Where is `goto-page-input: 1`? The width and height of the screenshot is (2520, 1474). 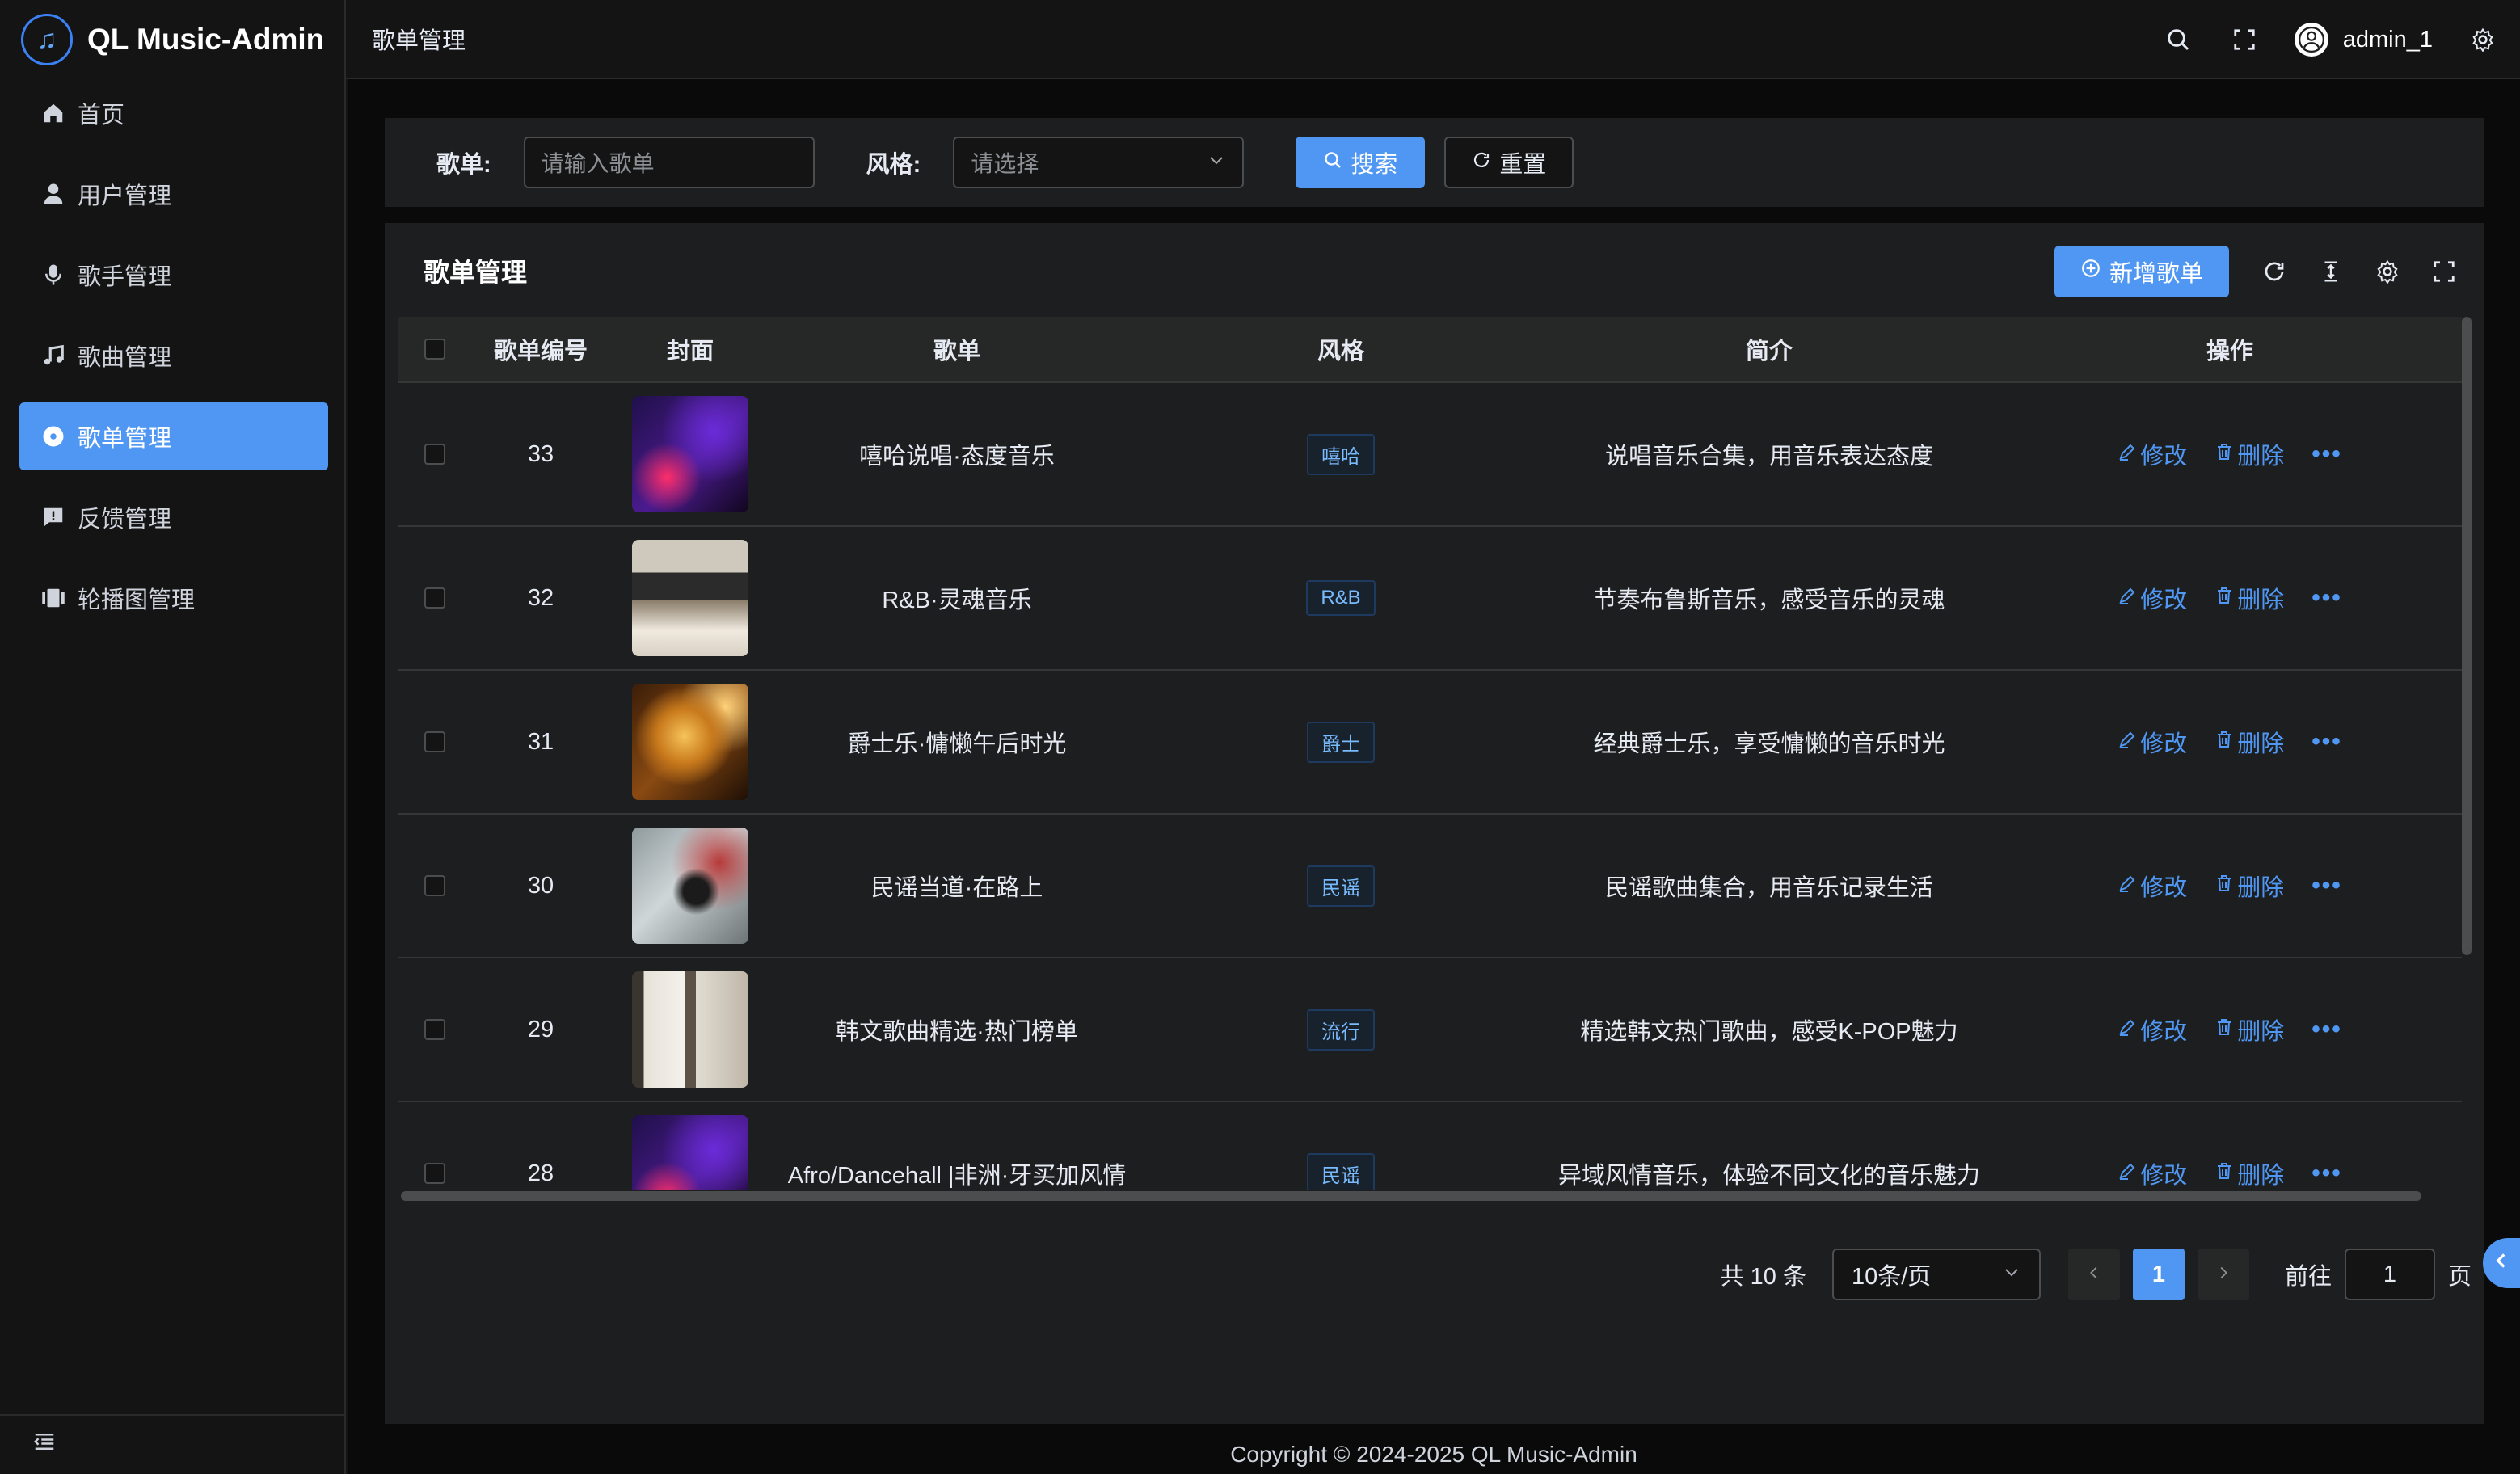
goto-page-input: 1 is located at coordinates (2389, 1274).